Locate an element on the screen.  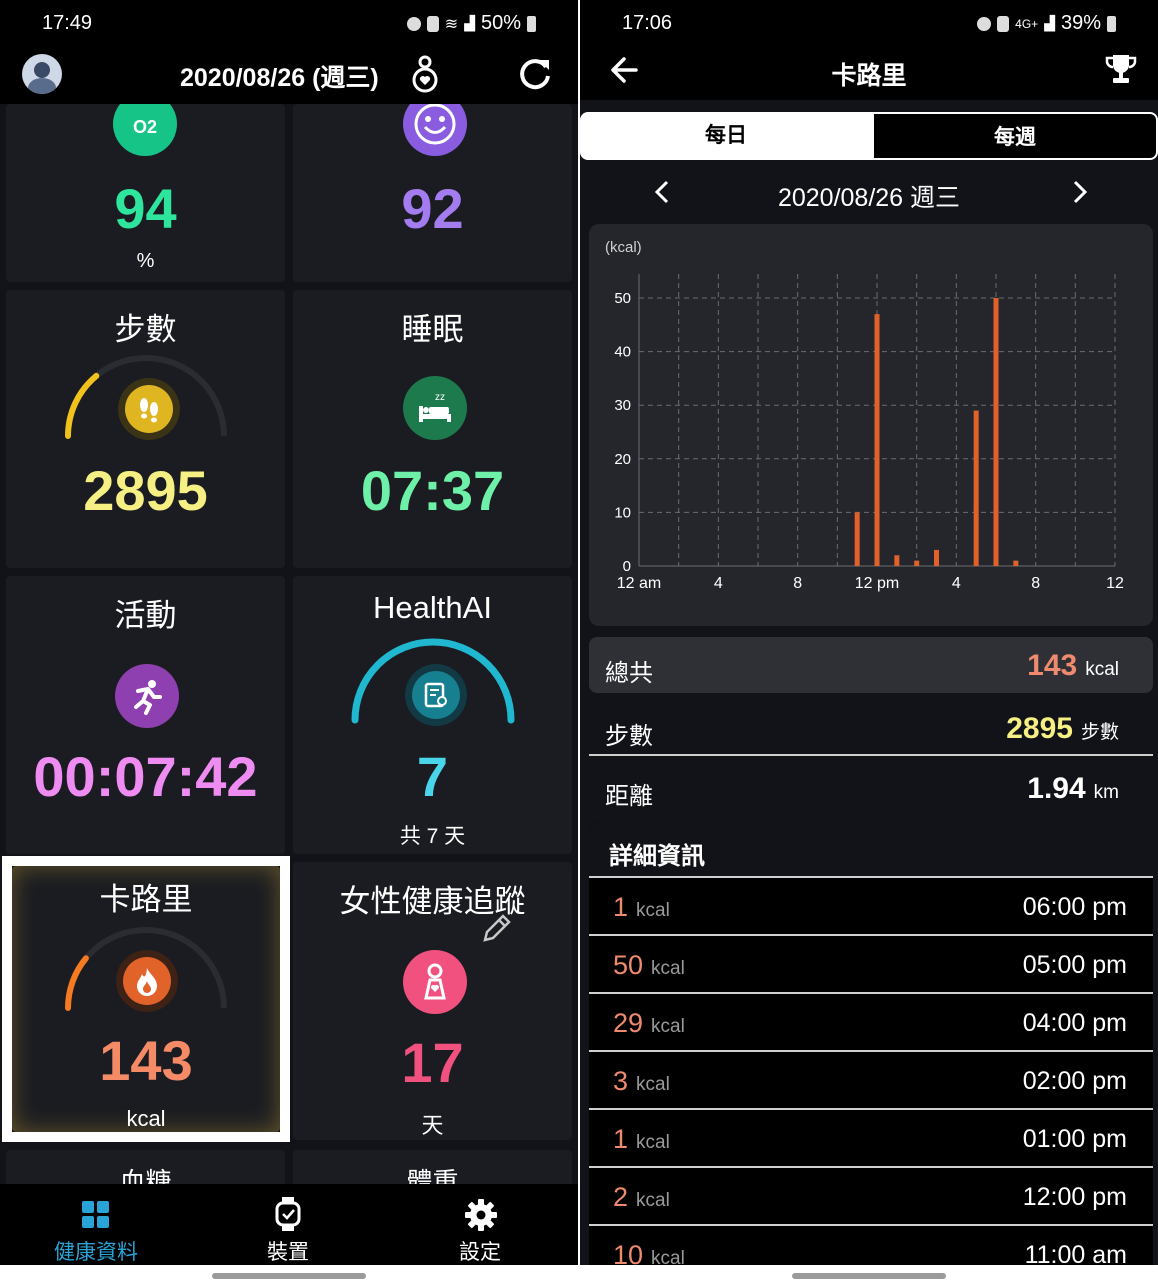
footprints-icon is located at coordinates (149, 409).